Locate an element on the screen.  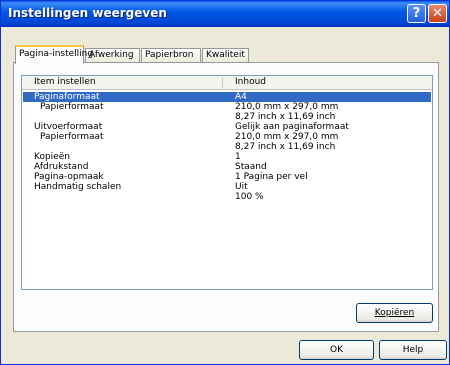
window-title: Instellingen weergeven is located at coordinates (87, 13).